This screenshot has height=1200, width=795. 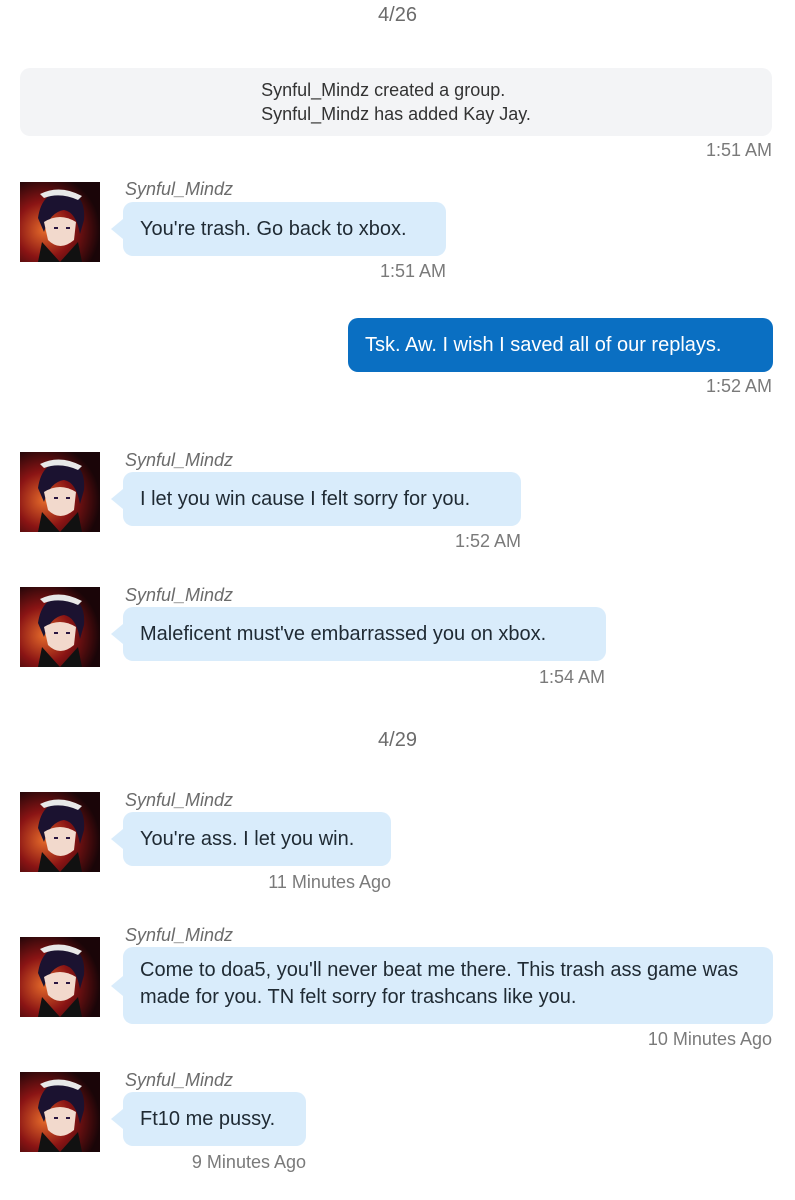 What do you see at coordinates (396, 114) in the screenshot?
I see `system-line-added: Synful_Mindz has added Kay Jay.` at bounding box center [396, 114].